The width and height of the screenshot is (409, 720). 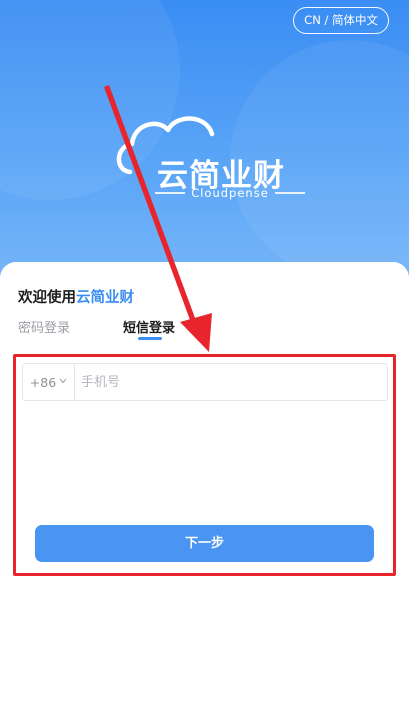 I want to click on tab-sms-login: 短信登录, so click(x=149, y=326).